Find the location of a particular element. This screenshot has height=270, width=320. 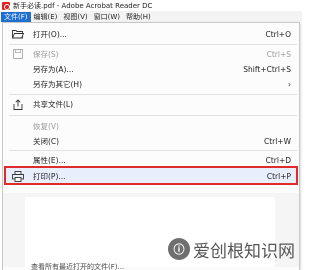

menu-window: 窗口(W) is located at coordinates (107, 17).